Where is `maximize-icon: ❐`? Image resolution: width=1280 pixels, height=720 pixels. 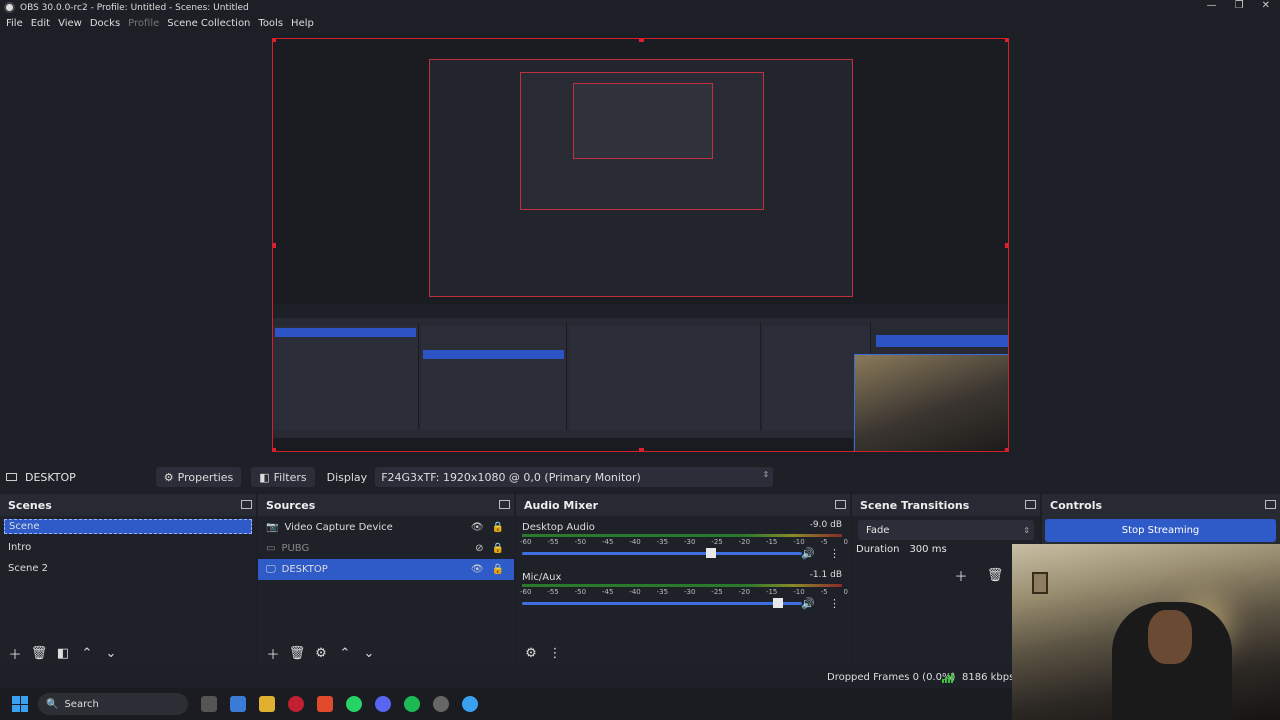 maximize-icon: ❐ is located at coordinates (1239, 5).